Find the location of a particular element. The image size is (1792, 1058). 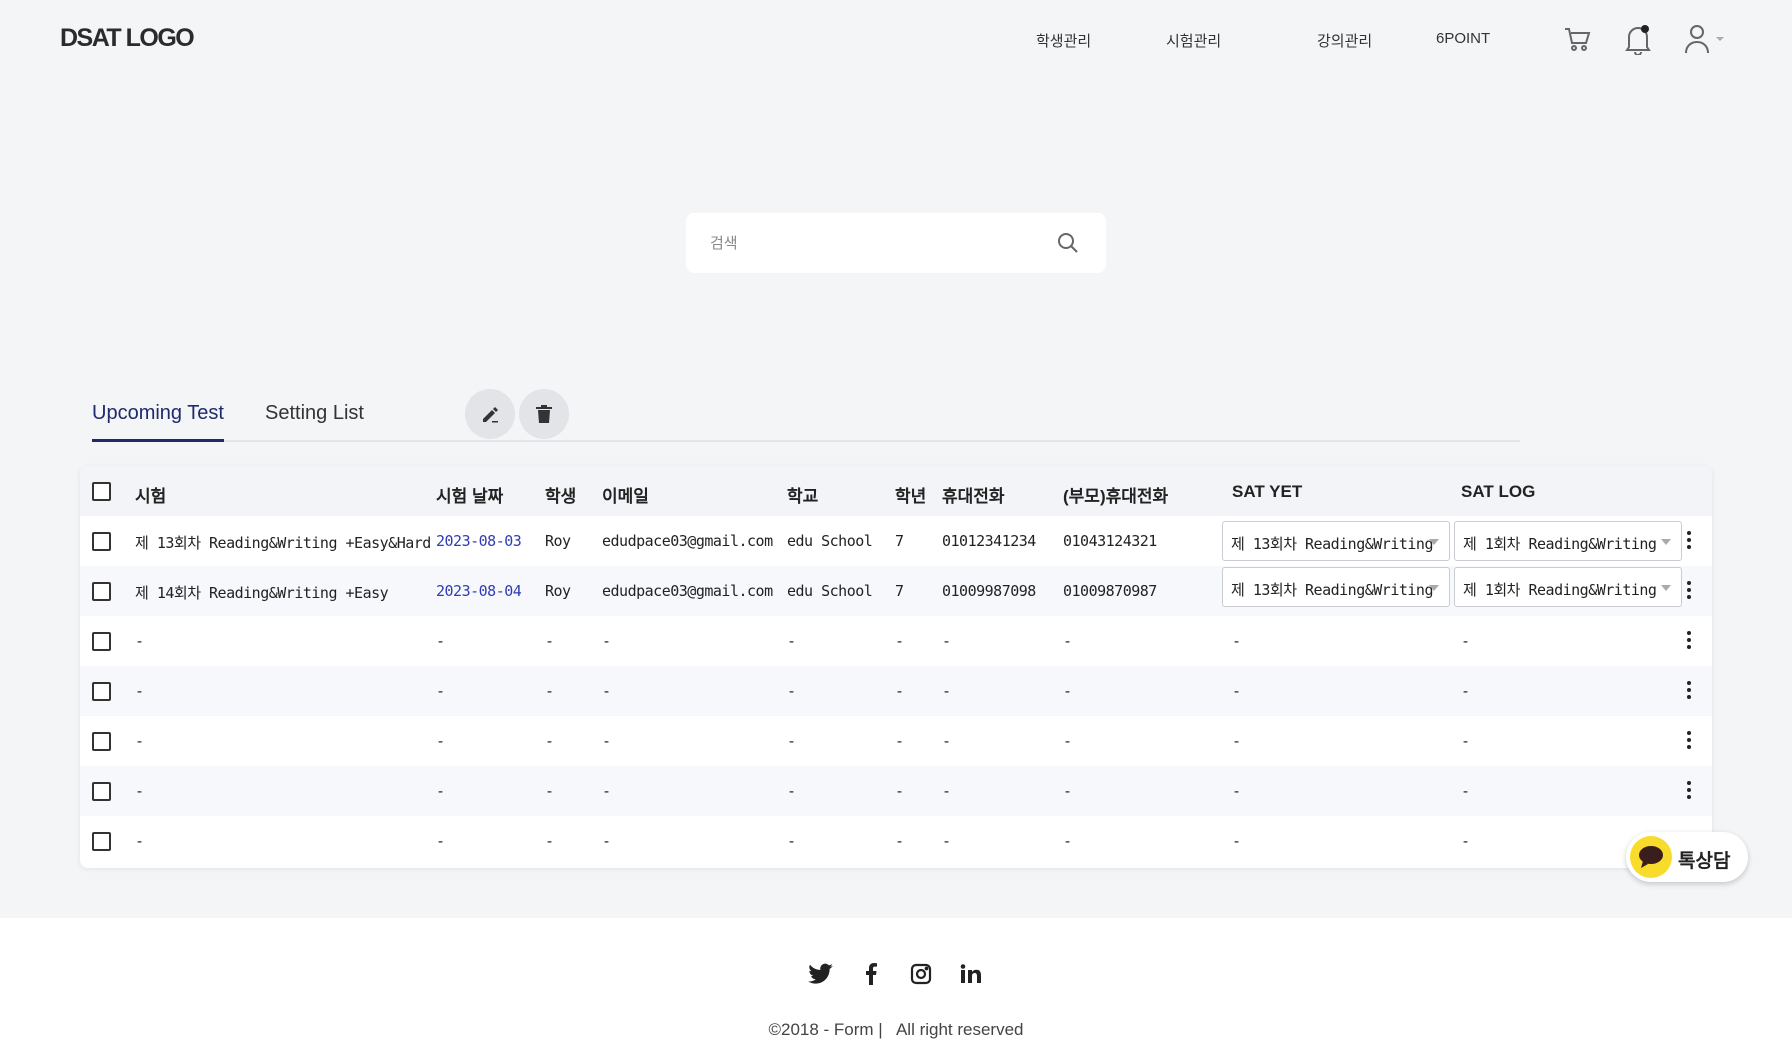

col-email: 이메일 is located at coordinates (625, 496).